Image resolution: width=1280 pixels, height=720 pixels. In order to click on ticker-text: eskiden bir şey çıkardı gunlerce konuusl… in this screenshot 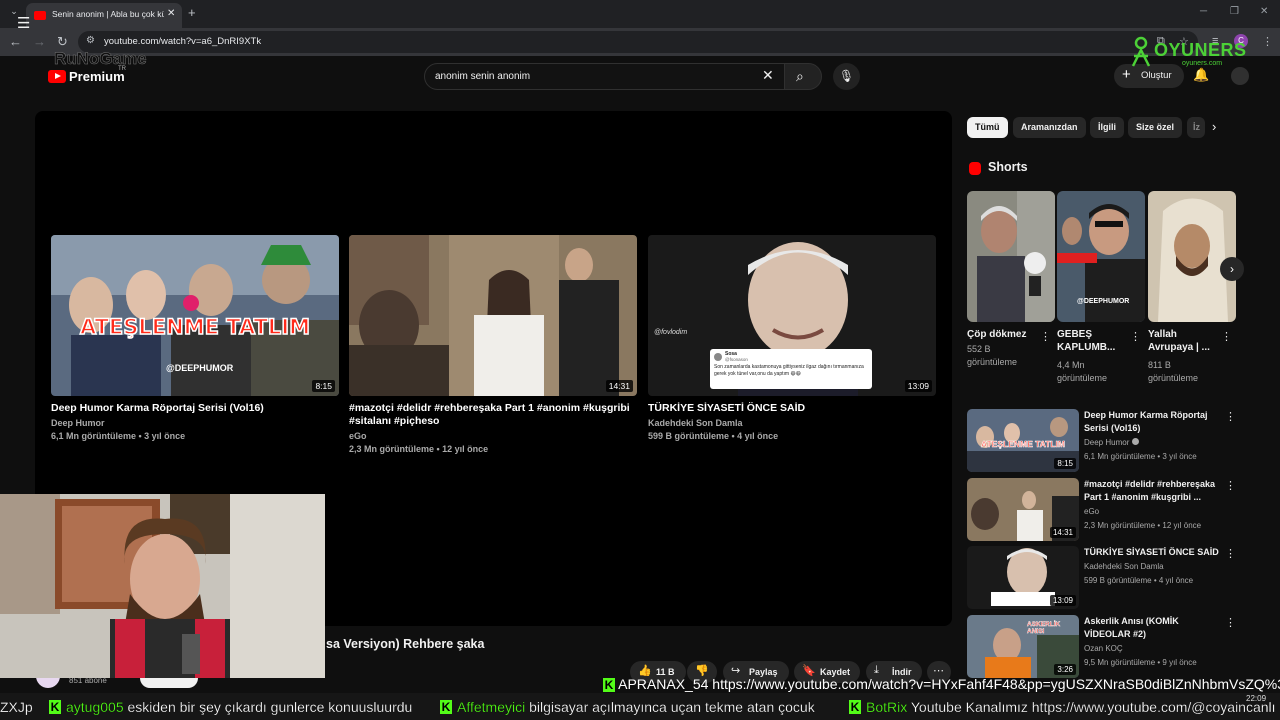, I will do `click(270, 707)`.